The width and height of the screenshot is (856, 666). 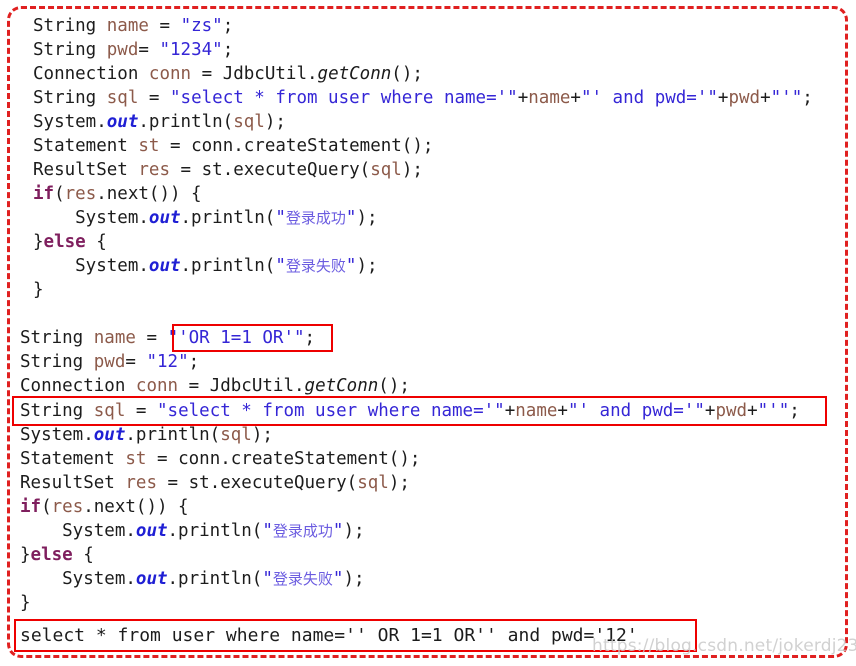 I want to click on code-line: String name = "'OR 1=1 OR'";, so click(x=168, y=338).